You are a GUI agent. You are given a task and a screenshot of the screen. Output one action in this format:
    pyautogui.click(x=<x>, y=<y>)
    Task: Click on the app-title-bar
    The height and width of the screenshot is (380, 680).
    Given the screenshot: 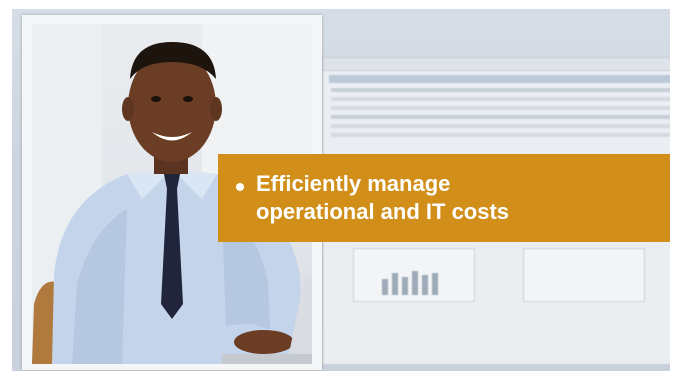 What is the action you would take?
    pyautogui.click(x=499, y=79)
    